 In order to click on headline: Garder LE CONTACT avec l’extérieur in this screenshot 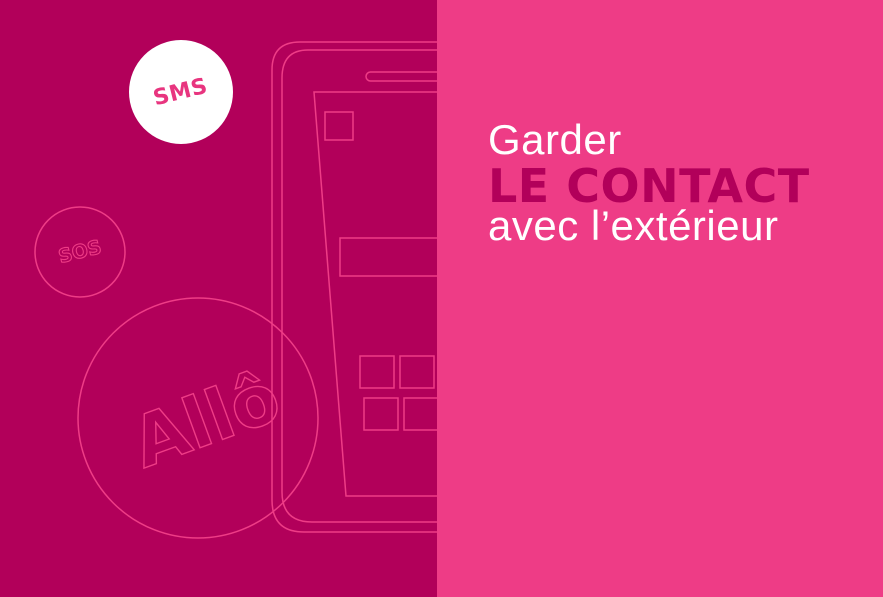, I will do `click(649, 183)`.